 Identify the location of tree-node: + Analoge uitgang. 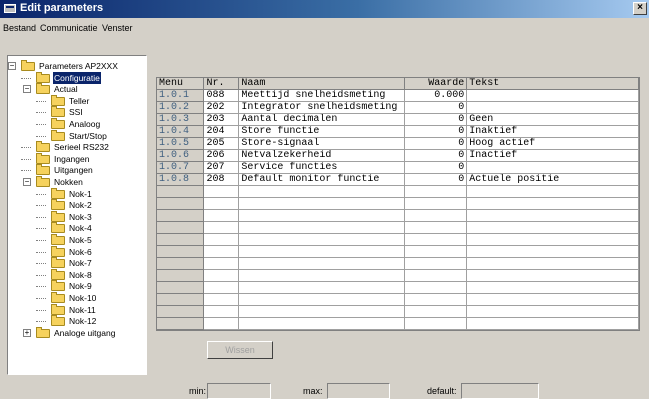
(77, 332).